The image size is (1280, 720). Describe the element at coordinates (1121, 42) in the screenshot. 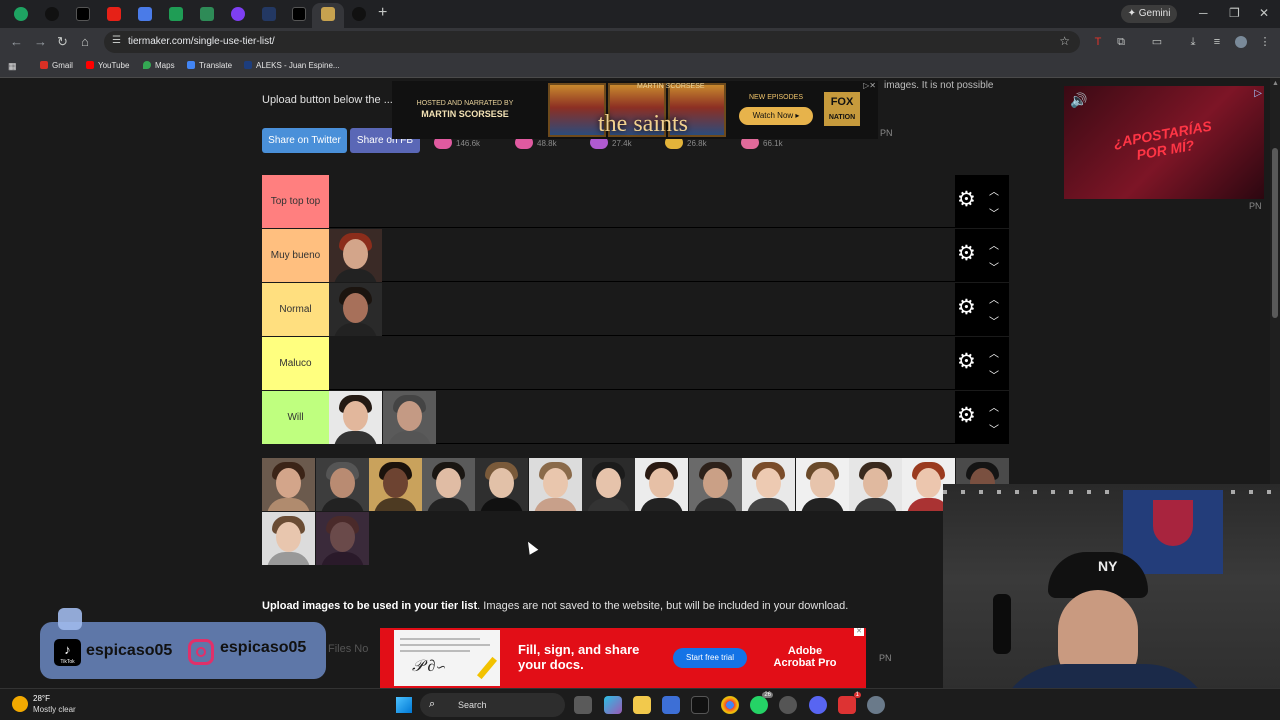

I see `extensions-puzzle-icon: ⧉` at that location.